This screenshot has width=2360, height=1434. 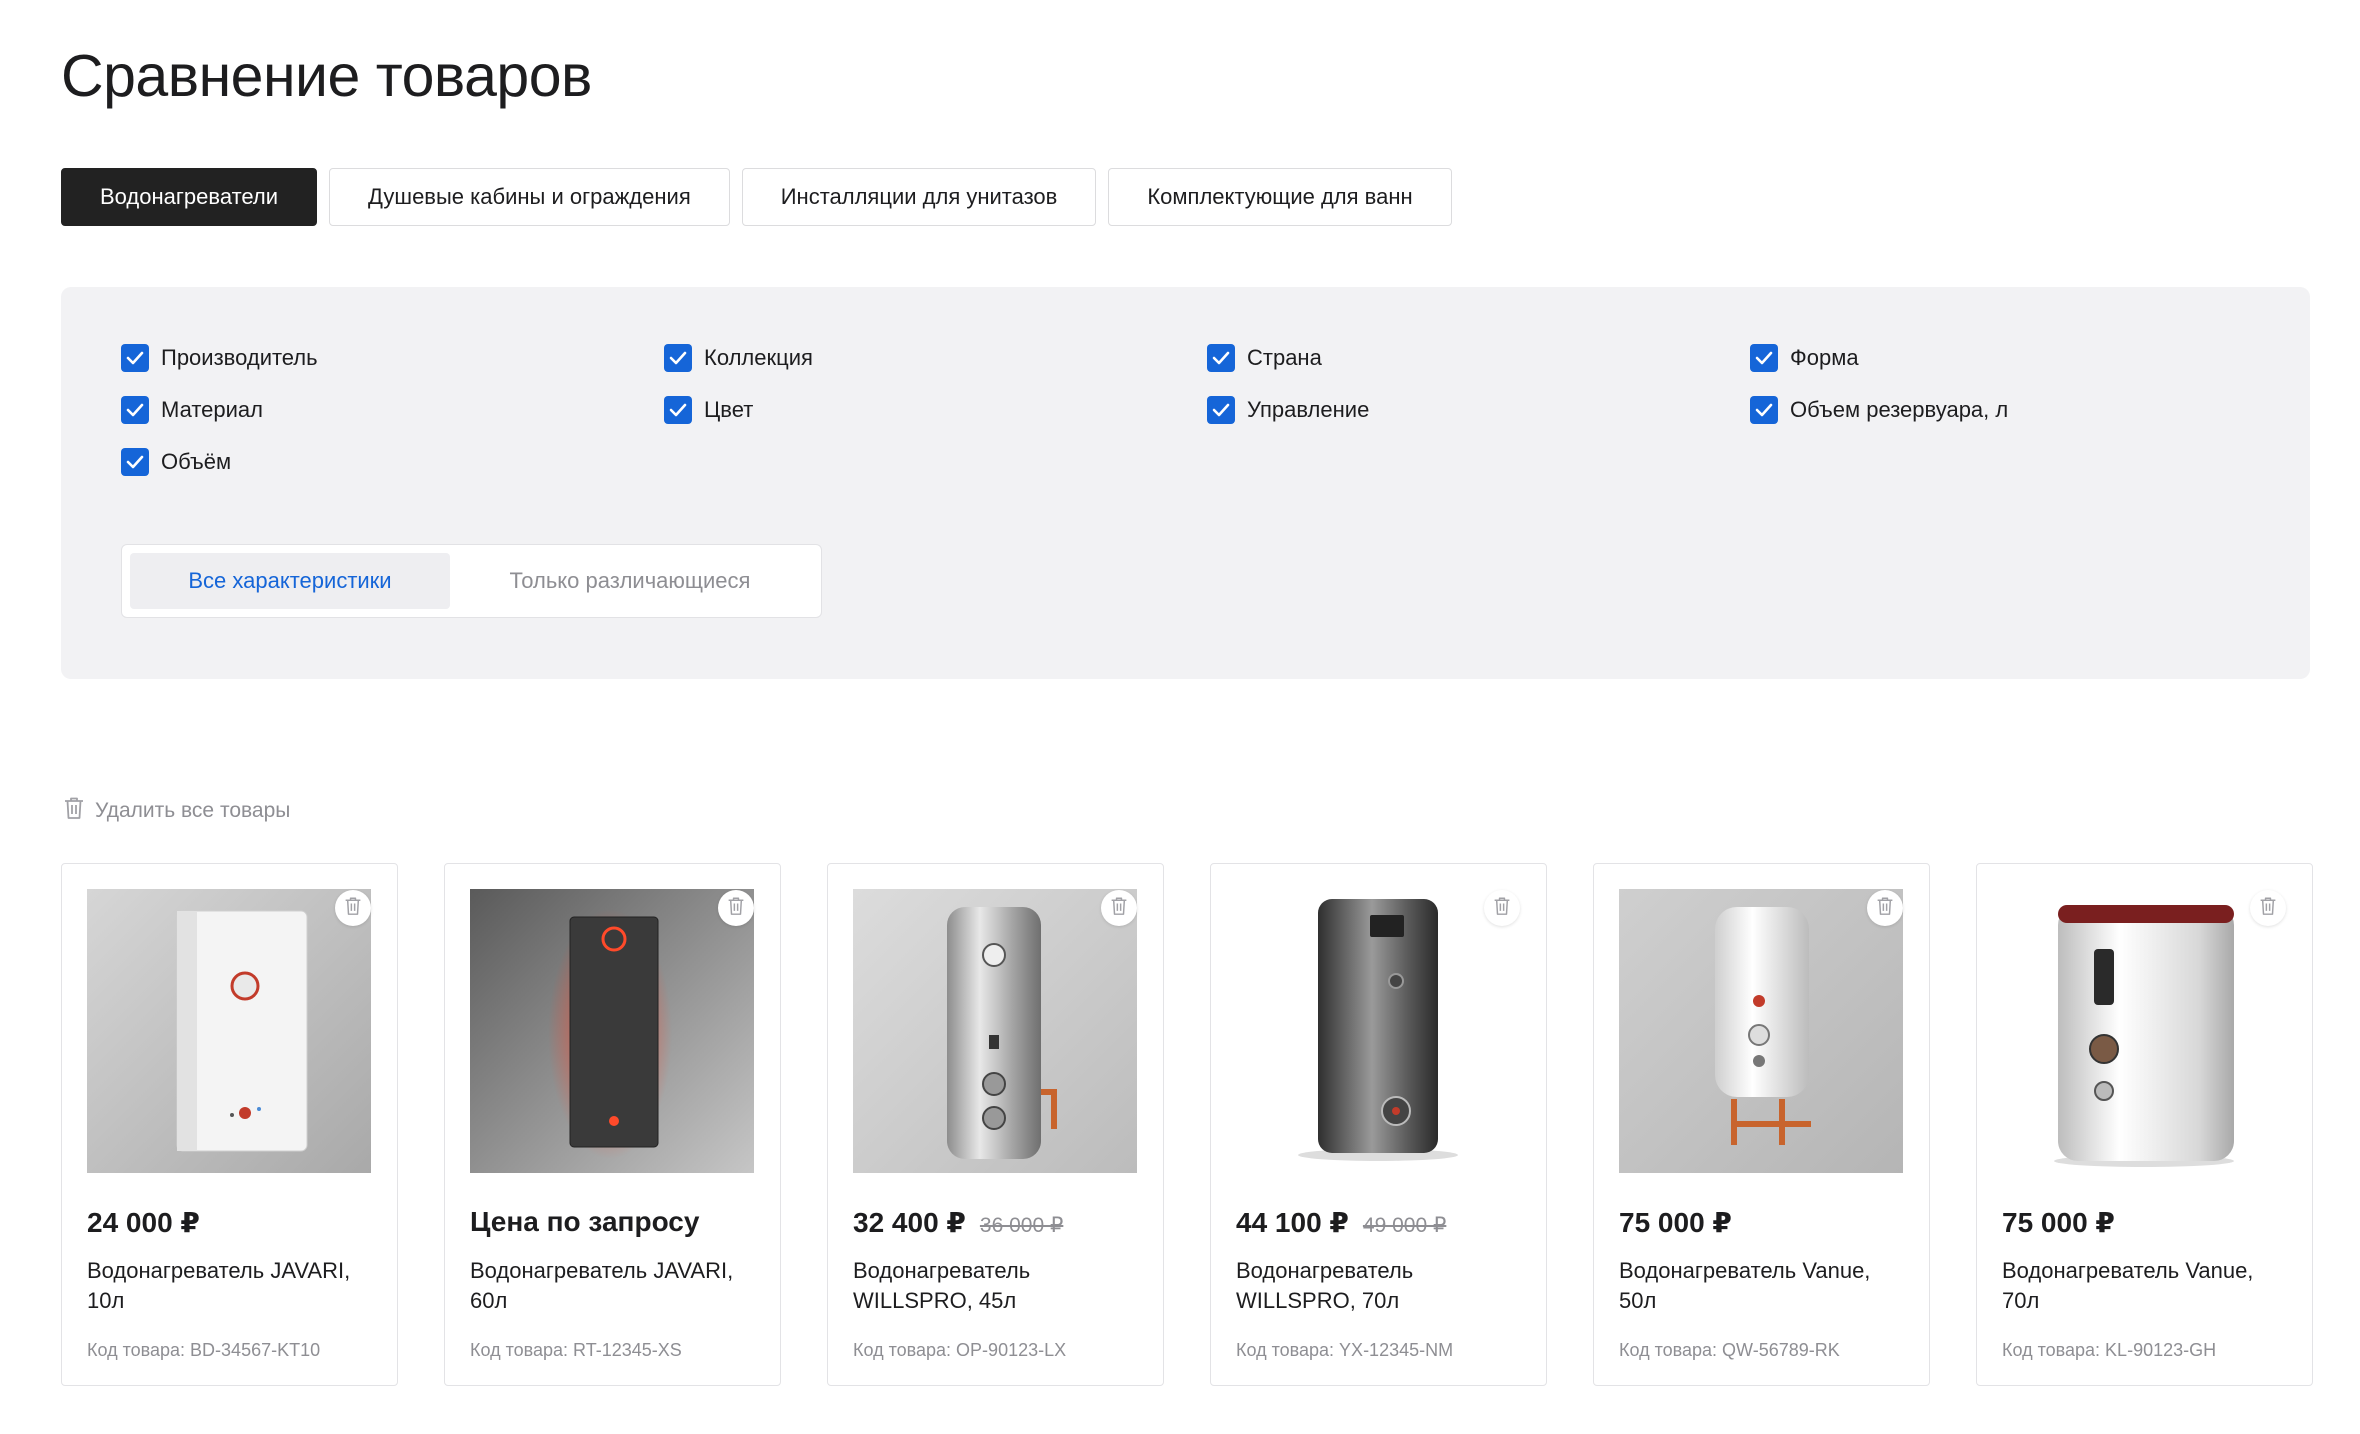 I want to click on product-code: Код товара: QW-56789-RK, so click(x=1729, y=1350).